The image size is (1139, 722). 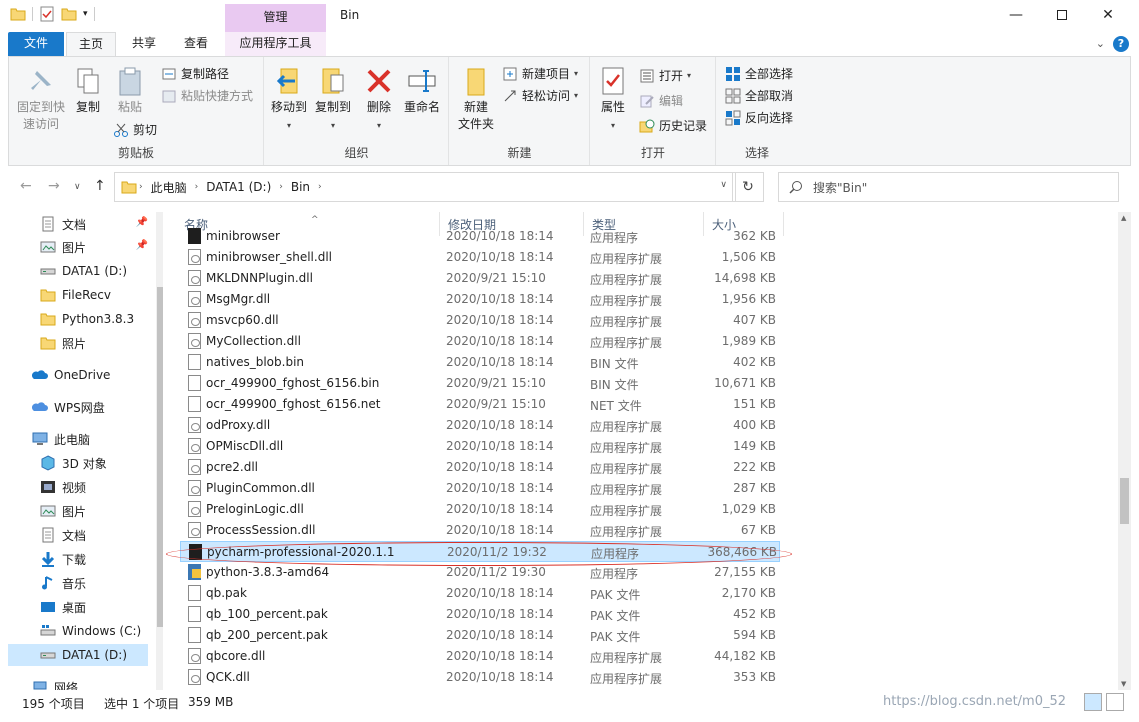 I want to click on table-row: QCK.dll 2020/10/18 18:14 应用程序扩展 353 KB, so click(x=480, y=677).